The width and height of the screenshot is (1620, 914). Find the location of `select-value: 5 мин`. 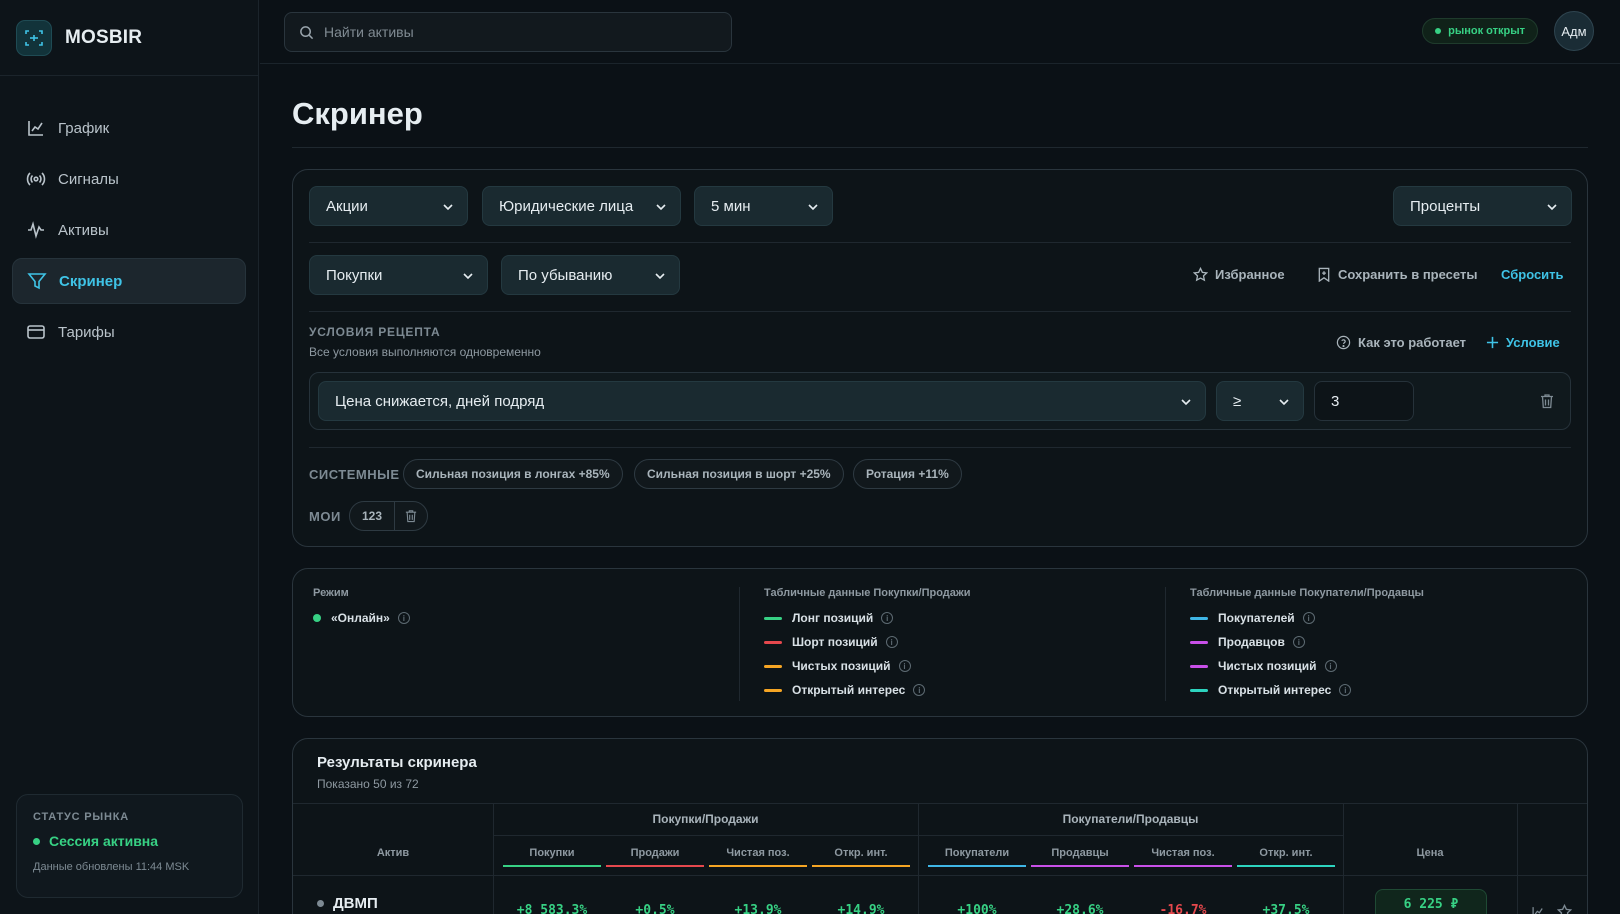

select-value: 5 мин is located at coordinates (731, 206).